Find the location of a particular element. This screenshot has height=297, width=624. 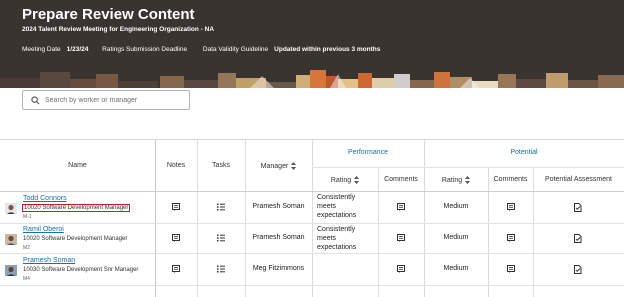

column-header-tasks: Tasks is located at coordinates (221, 165).